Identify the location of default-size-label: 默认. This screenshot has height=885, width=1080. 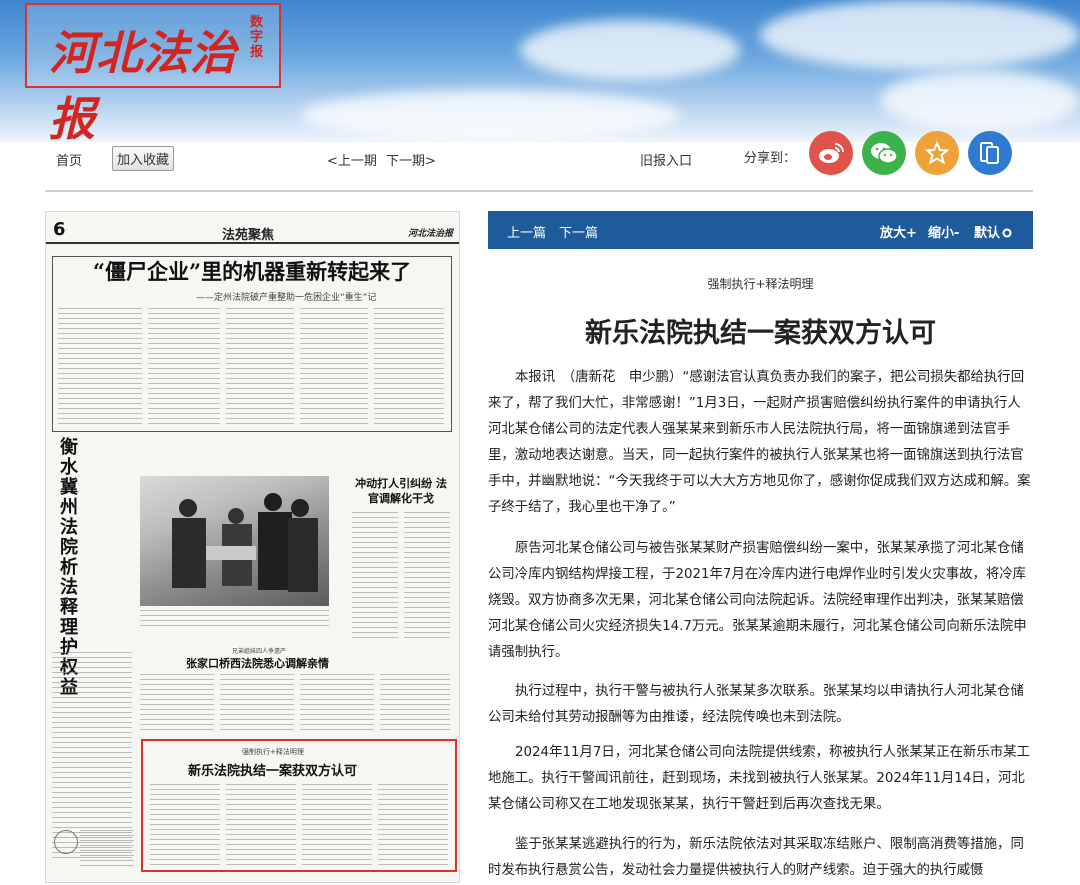
(987, 233).